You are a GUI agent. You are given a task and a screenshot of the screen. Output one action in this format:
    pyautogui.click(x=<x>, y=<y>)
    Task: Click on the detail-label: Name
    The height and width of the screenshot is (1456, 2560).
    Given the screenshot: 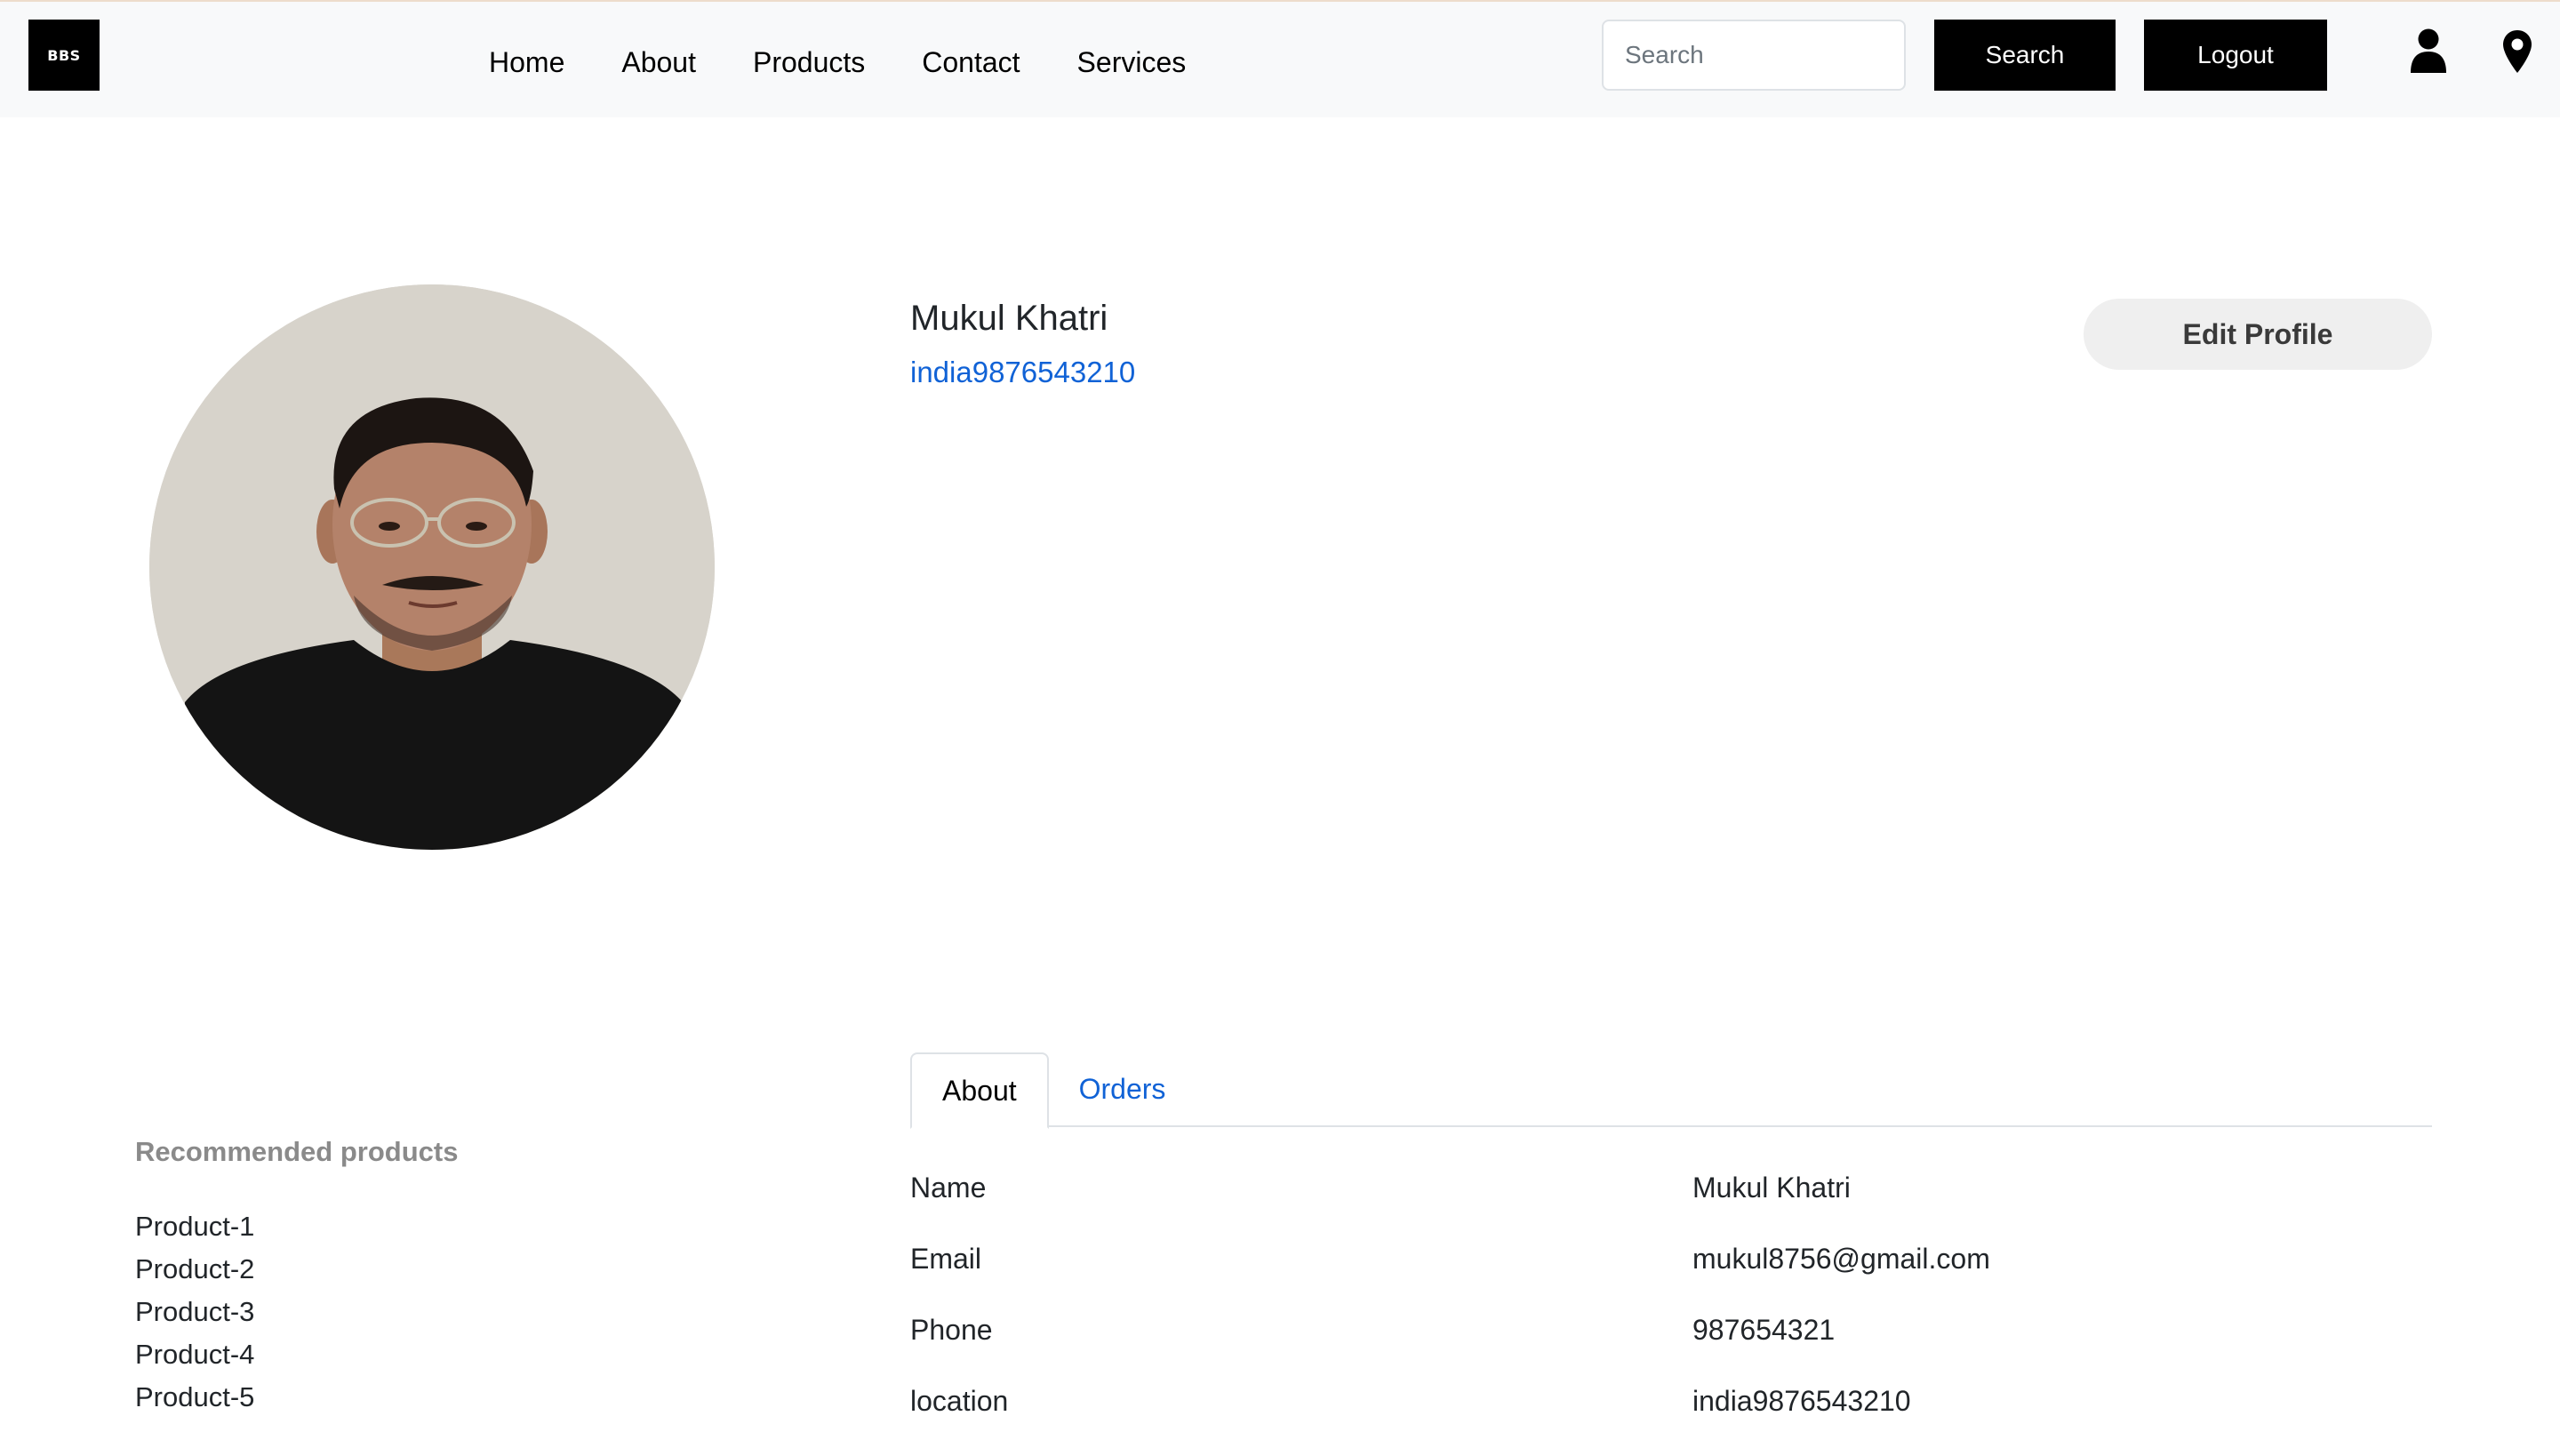 What is the action you would take?
    pyautogui.click(x=948, y=1188)
    